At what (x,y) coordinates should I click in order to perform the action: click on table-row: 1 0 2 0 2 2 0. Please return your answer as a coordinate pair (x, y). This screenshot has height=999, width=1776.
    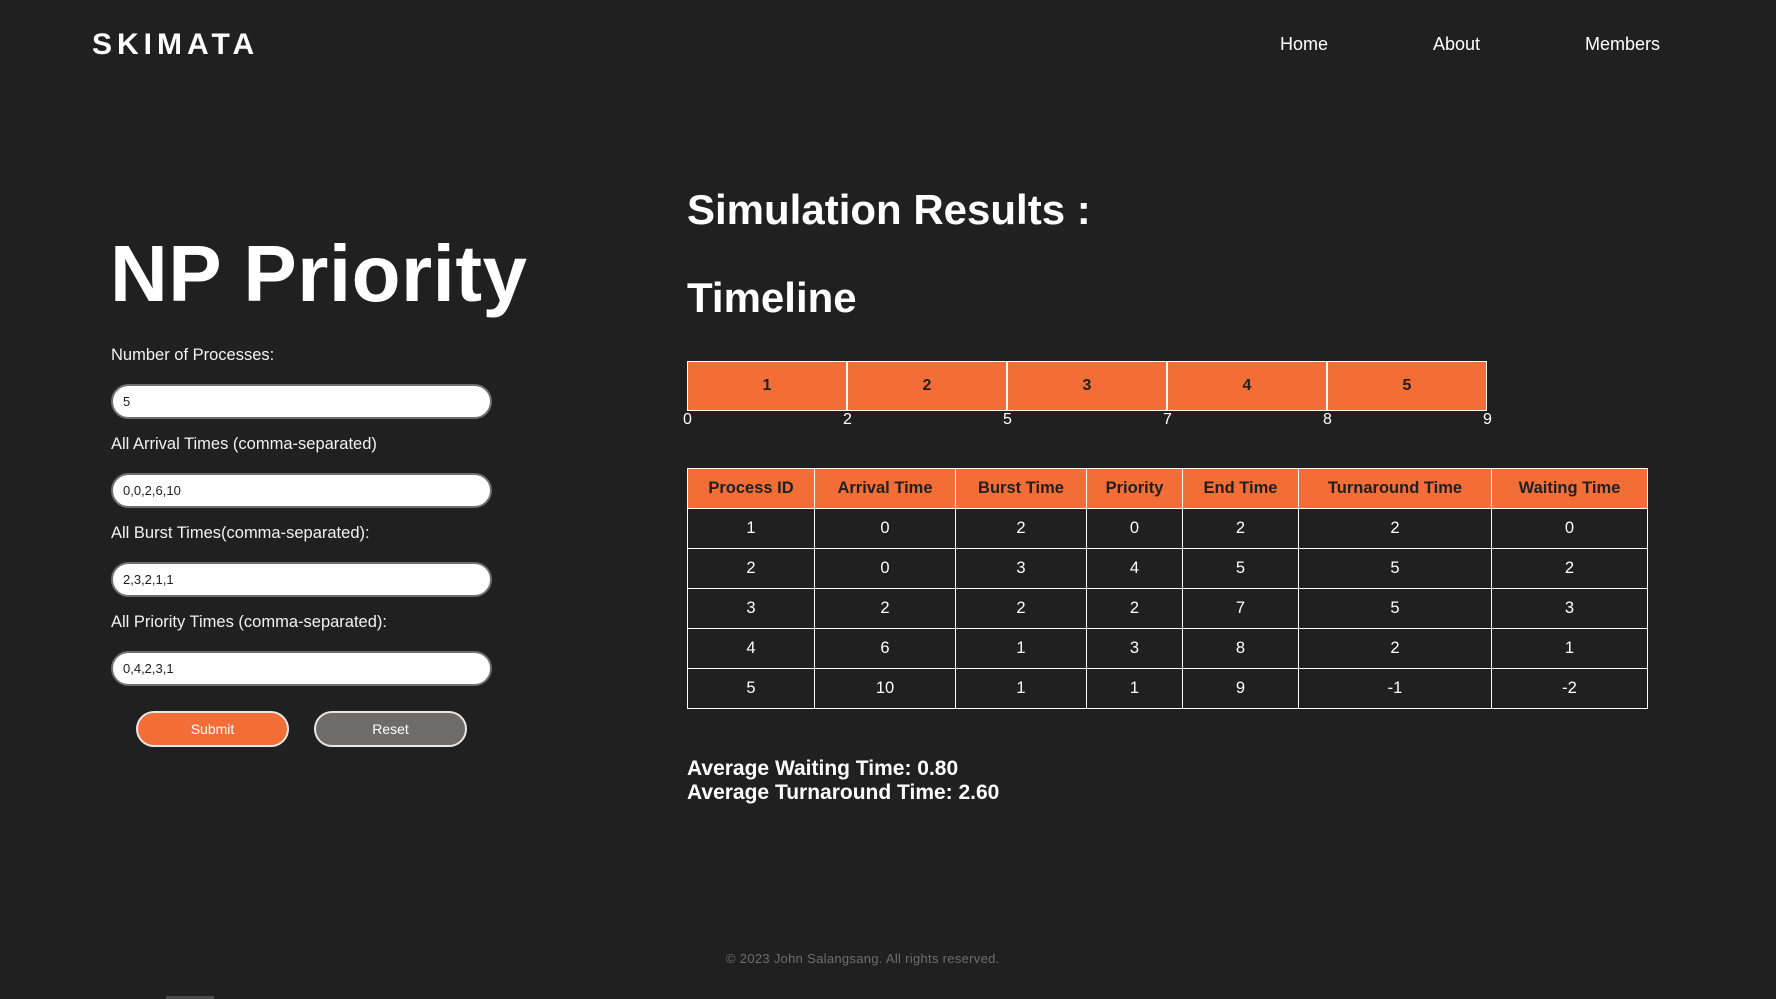
    Looking at the image, I should click on (1167, 528).